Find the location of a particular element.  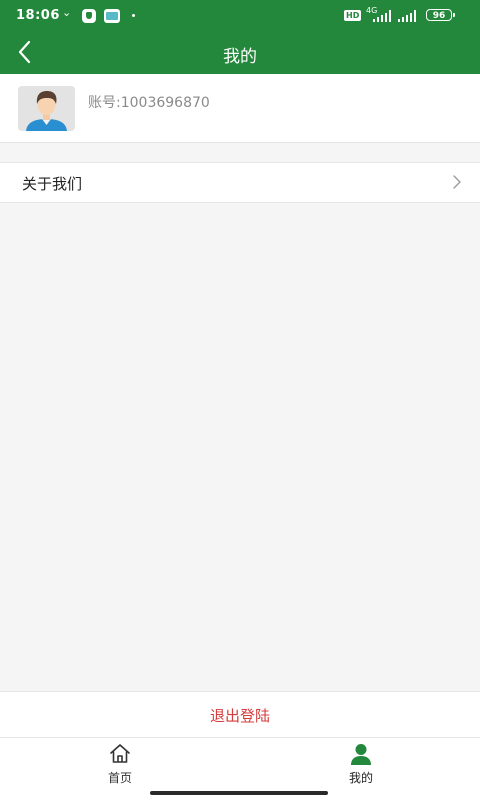

app-header: 18:06 ⌄ HD 4G 96 我的 is located at coordinates (240, 37).